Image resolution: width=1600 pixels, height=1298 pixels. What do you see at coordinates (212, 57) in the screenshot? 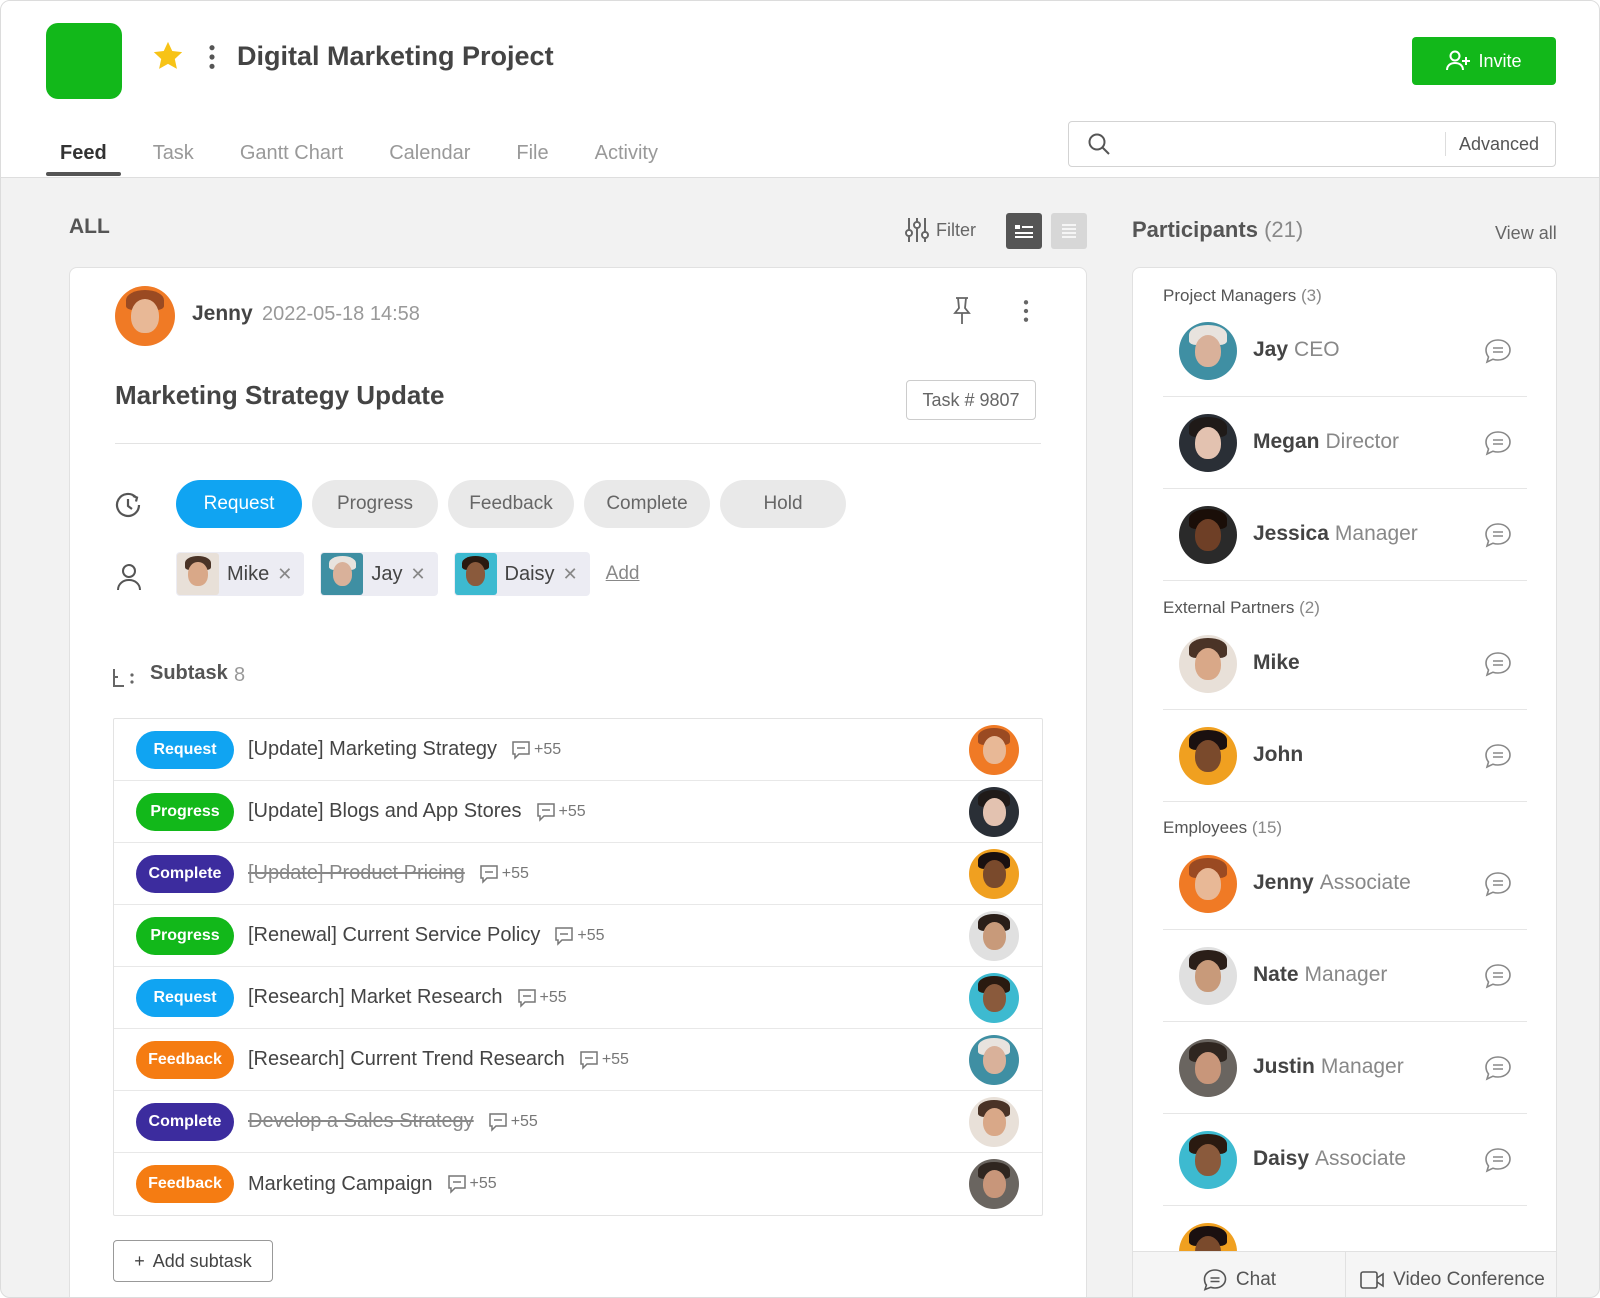
I see `more-options-icon` at bounding box center [212, 57].